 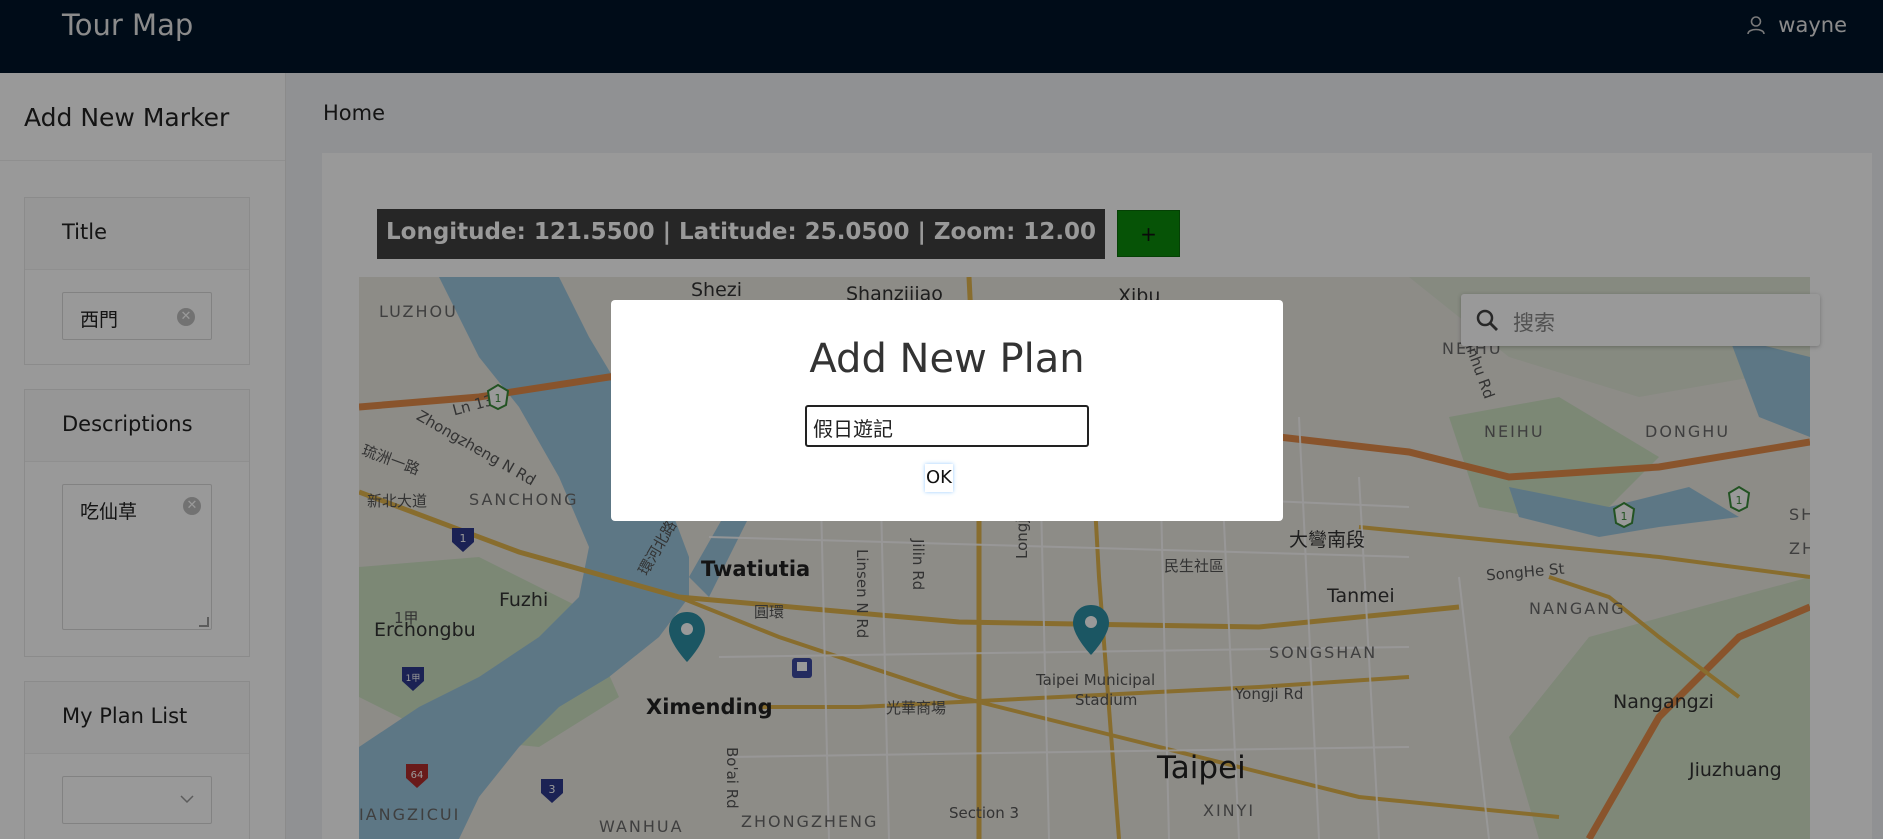 I want to click on ok-button: OK, so click(x=939, y=478).